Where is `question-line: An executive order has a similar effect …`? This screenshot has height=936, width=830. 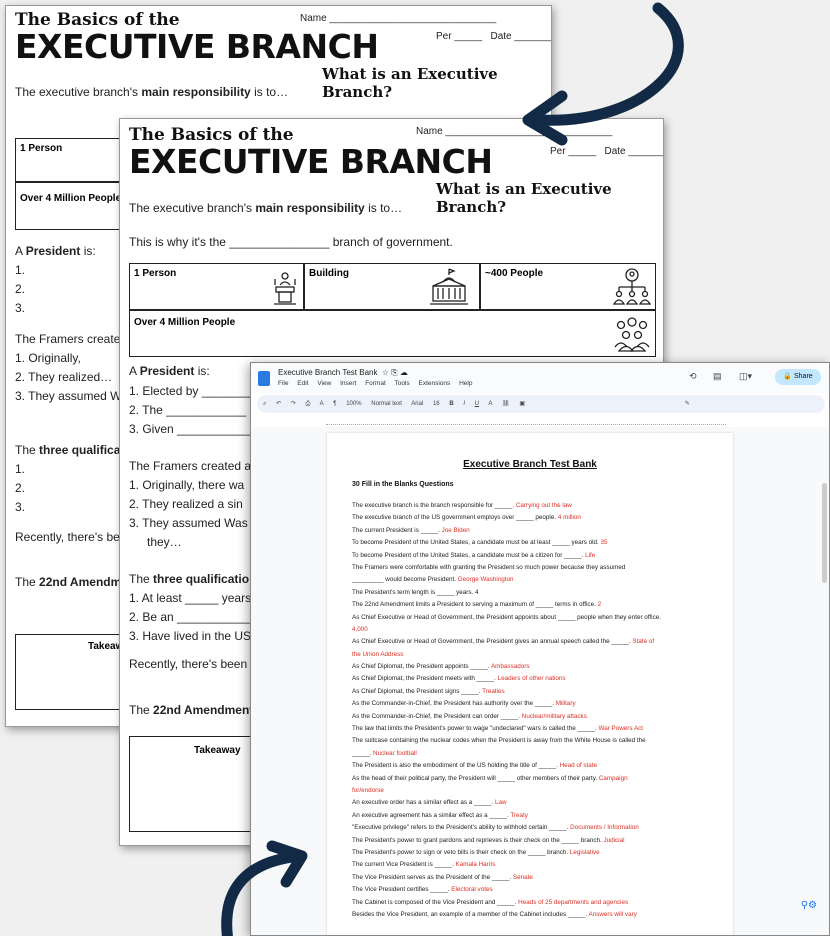 question-line: An executive order has a similar effect … is located at coordinates (534, 803).